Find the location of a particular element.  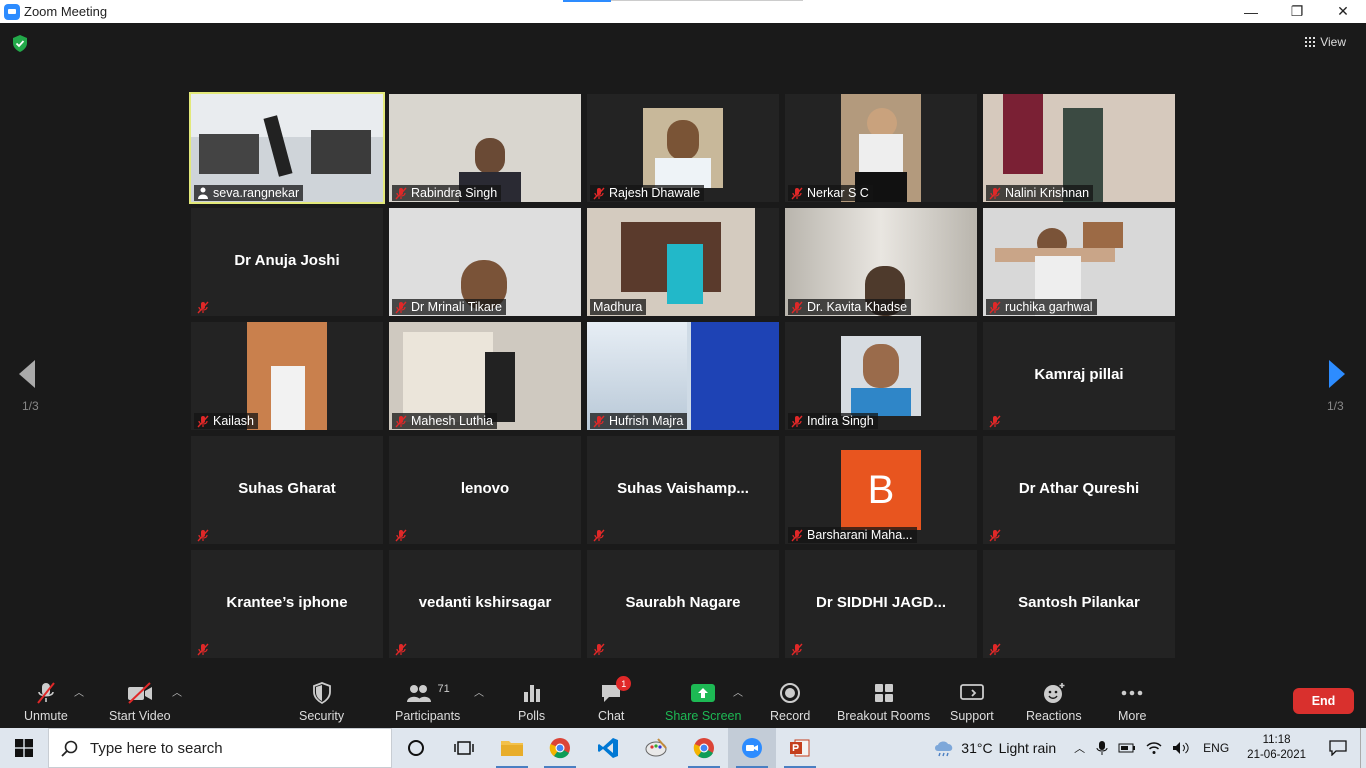

wifi-icon is located at coordinates (1154, 748).